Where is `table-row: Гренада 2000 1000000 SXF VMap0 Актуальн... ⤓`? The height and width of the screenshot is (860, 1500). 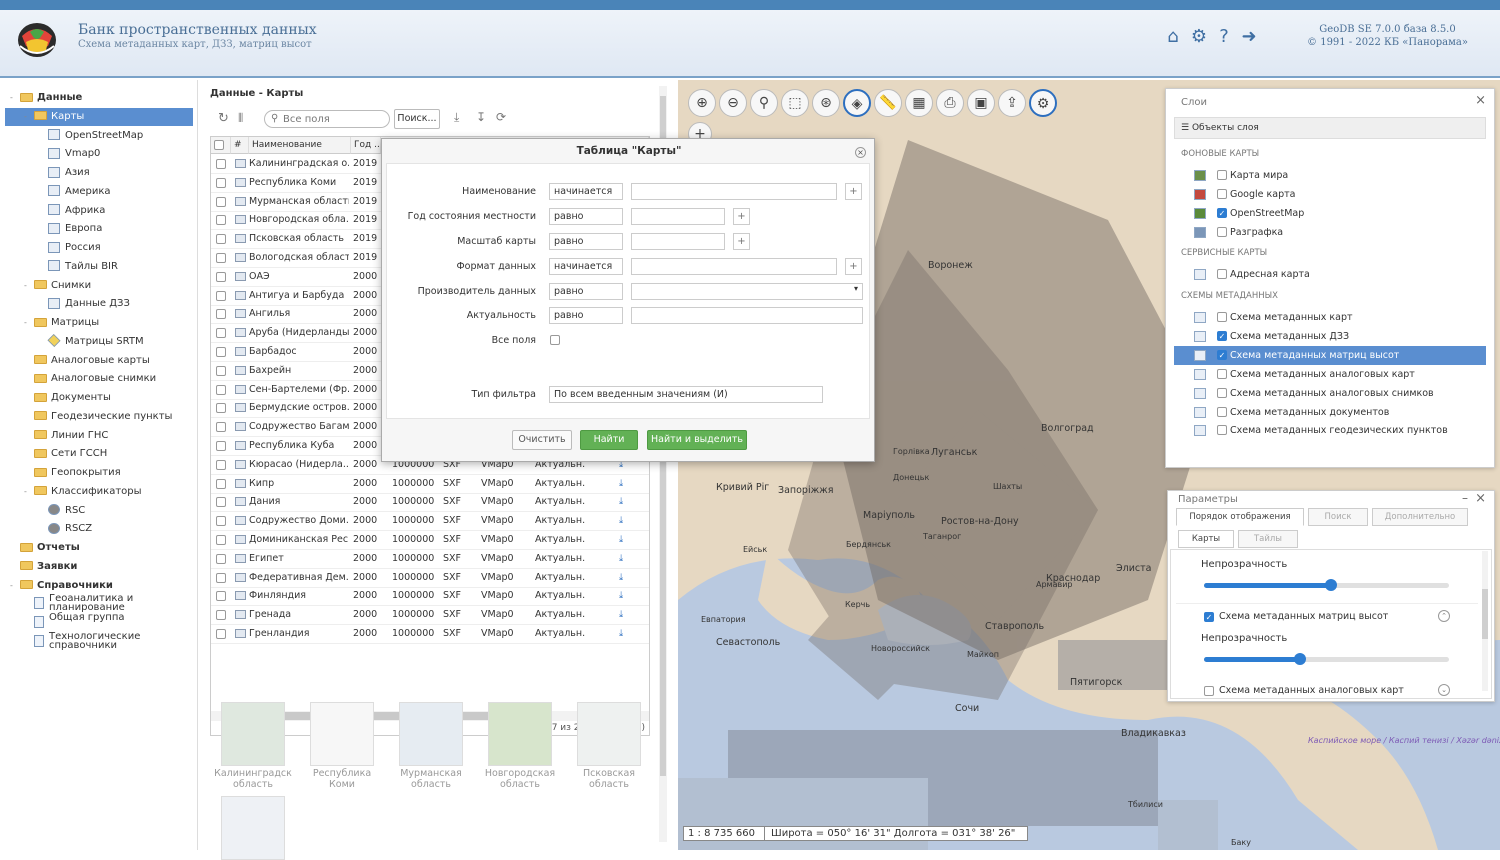
table-row: Гренада 2000 1000000 SXF VMap0 Актуальн... ⤓ is located at coordinates (430, 616).